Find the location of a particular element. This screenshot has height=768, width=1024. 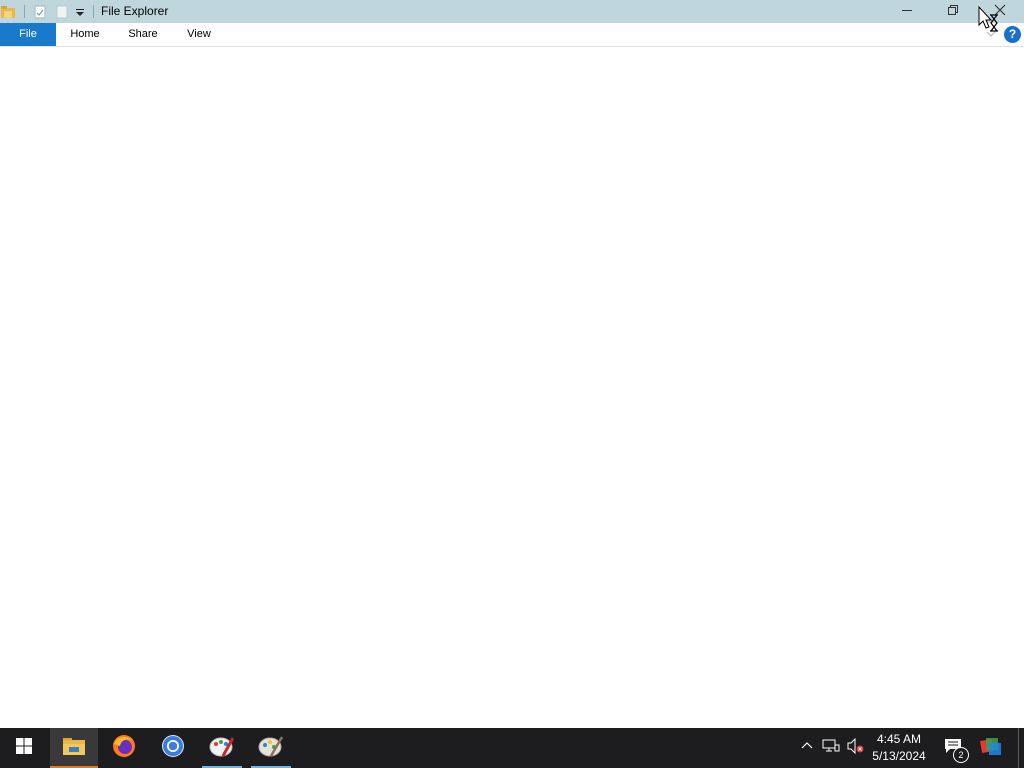

taskbar-paint is located at coordinates (222, 748).